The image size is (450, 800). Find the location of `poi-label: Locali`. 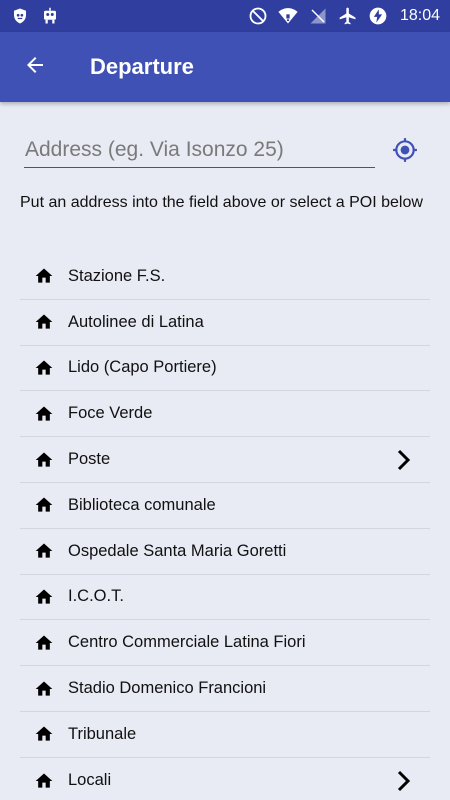

poi-label: Locali is located at coordinates (90, 780).